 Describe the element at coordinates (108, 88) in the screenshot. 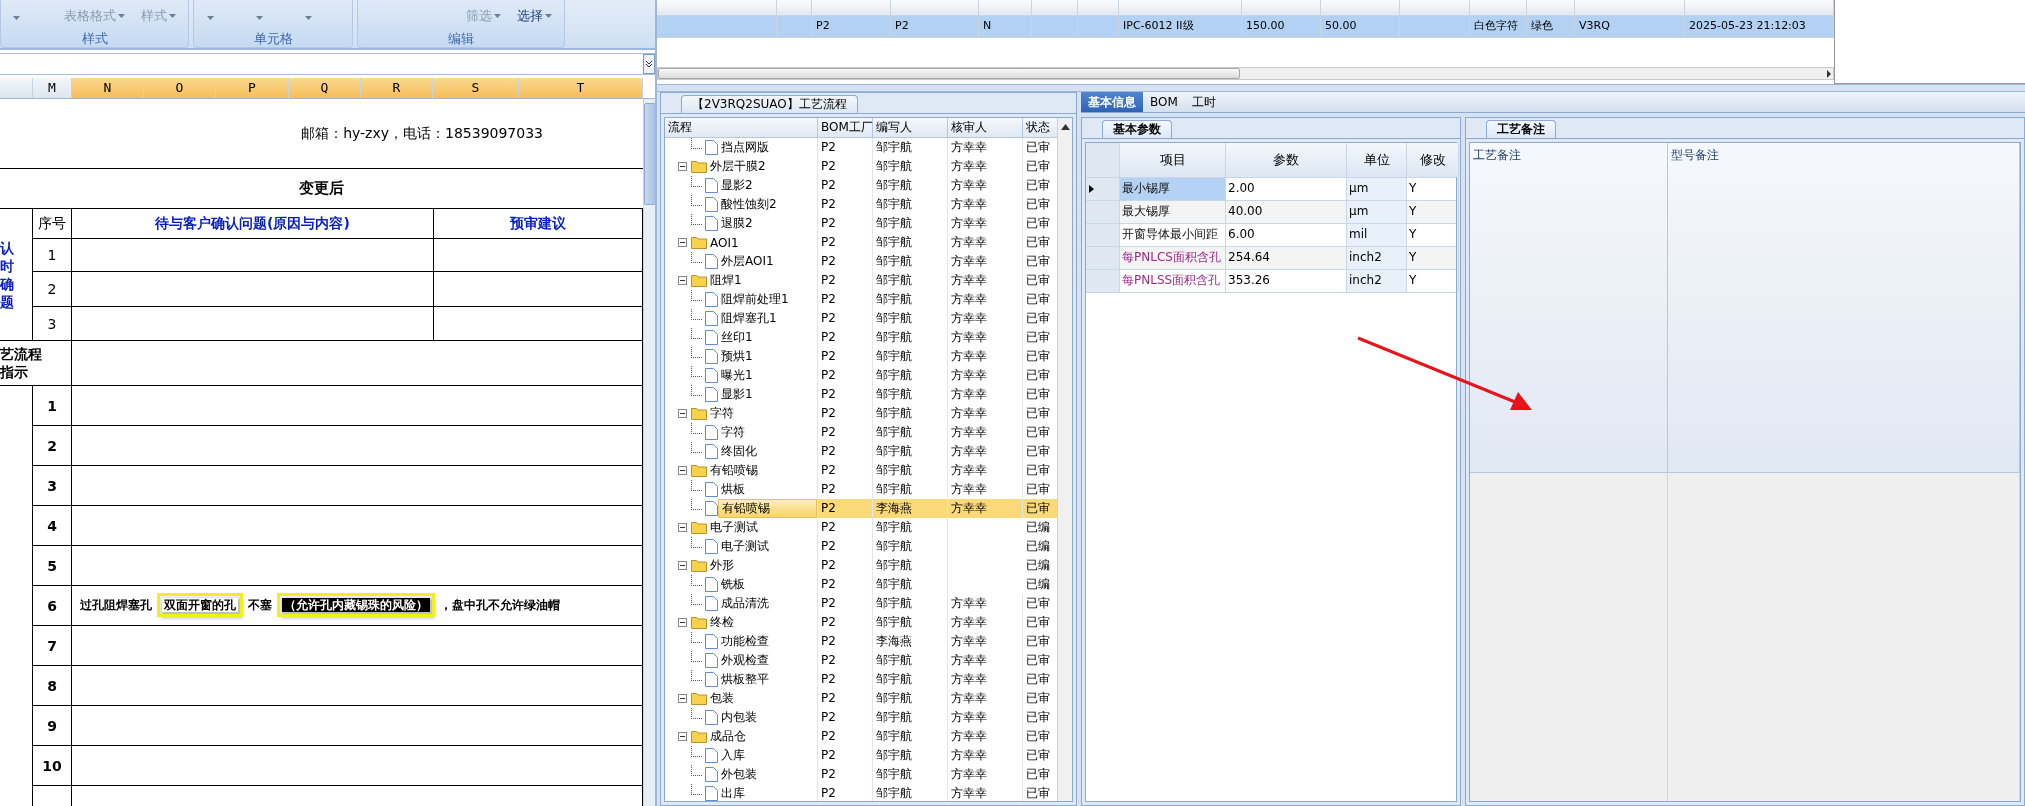

I see `column-header: N` at that location.